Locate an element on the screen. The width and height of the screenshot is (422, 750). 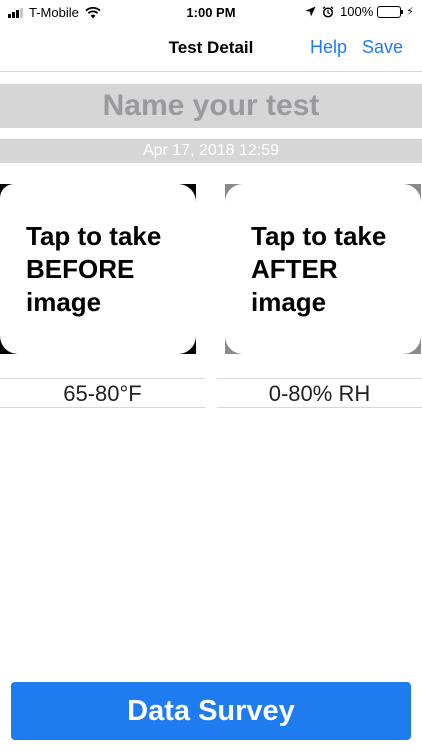
after-image-button: Tap to take AFTER image is located at coordinates (323, 269).